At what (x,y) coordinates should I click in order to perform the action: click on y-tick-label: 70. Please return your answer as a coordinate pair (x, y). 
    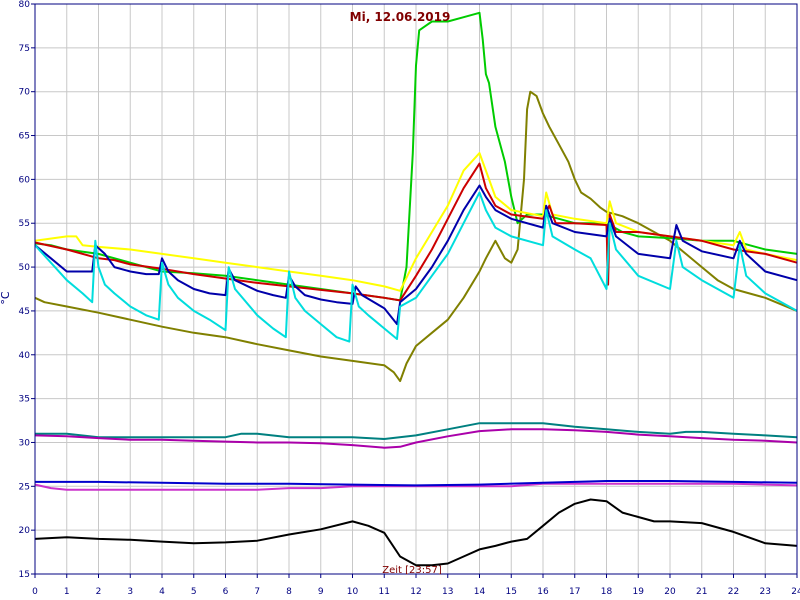
    Looking at the image, I should click on (25, 93).